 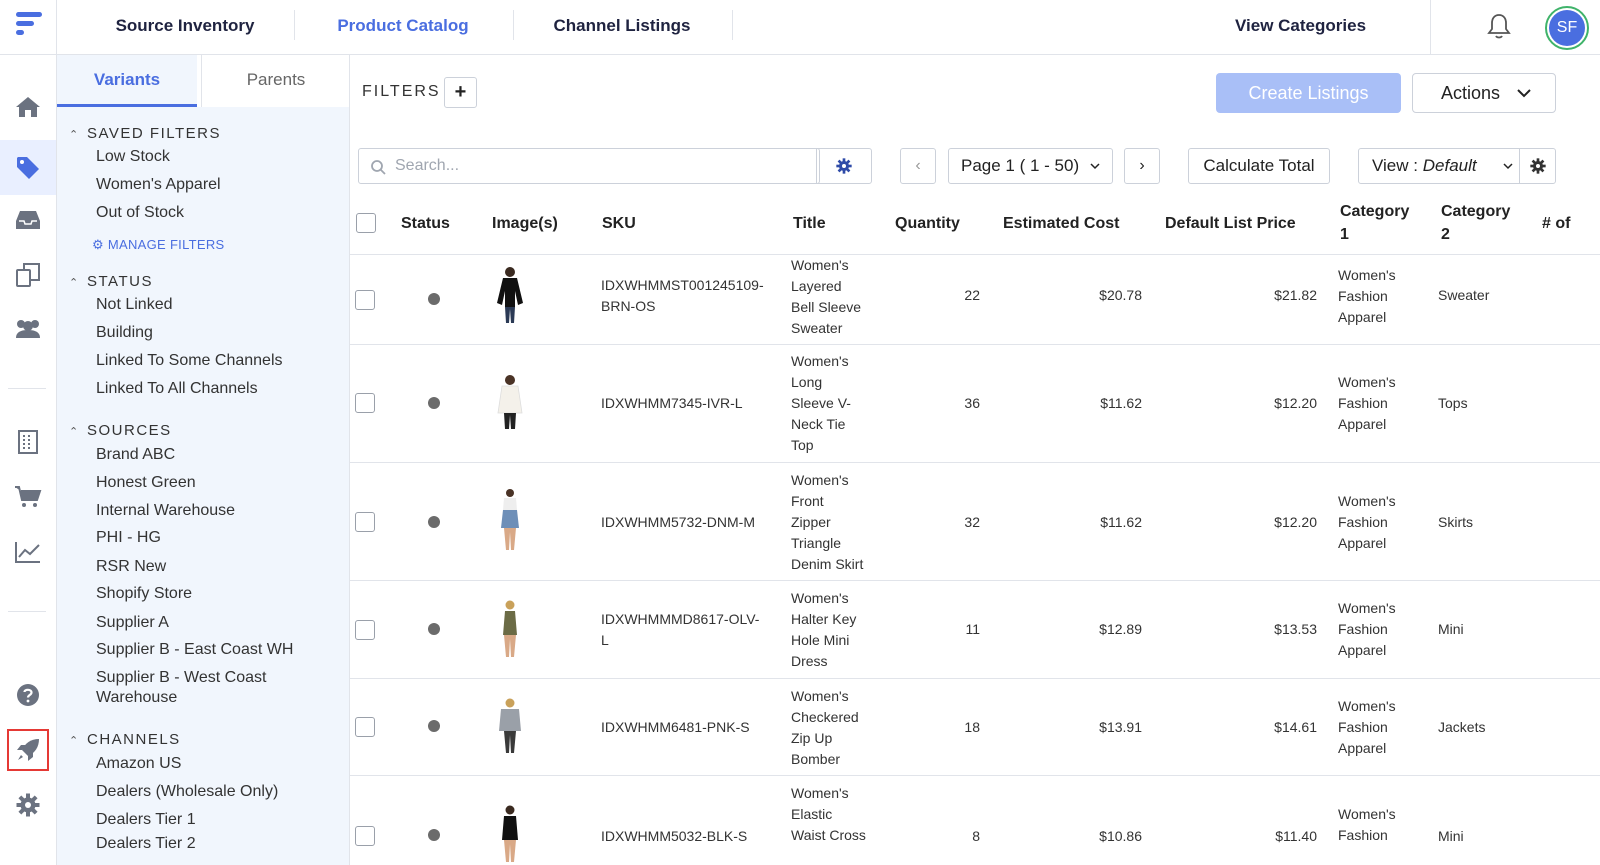 I want to click on filter-item: Amazon US, so click(x=138, y=764).